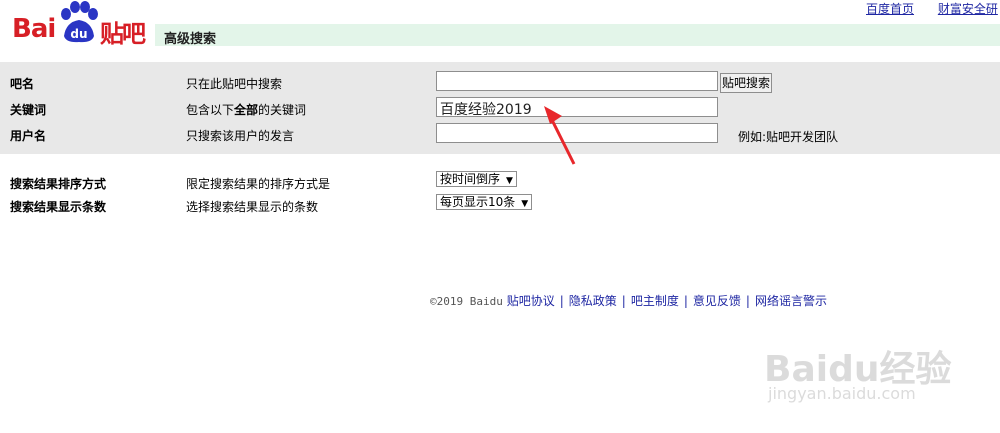 Image resolution: width=1000 pixels, height=433 pixels. I want to click on sort-label: 搜索结果排序方式, so click(58, 184).